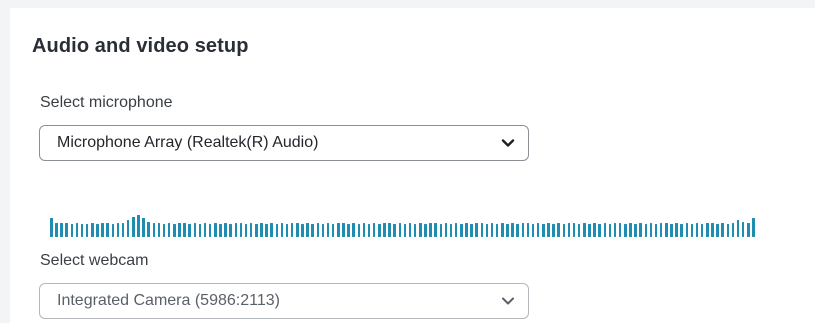 The image size is (815, 323). I want to click on webcam-label: Select webcam, so click(94, 260).